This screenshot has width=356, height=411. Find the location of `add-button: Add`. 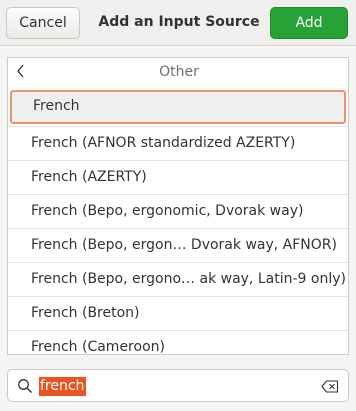

add-button: Add is located at coordinates (309, 23).